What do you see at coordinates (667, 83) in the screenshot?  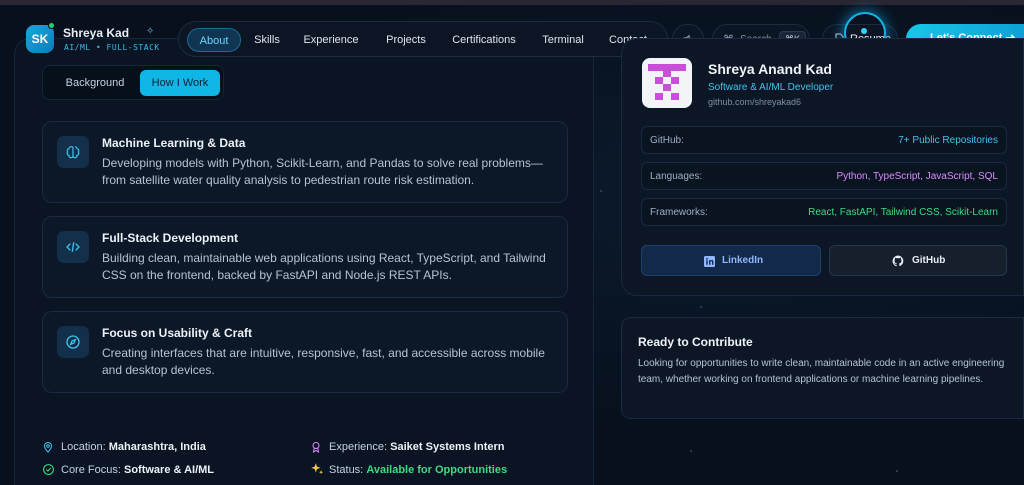 I see `profile-logo` at bounding box center [667, 83].